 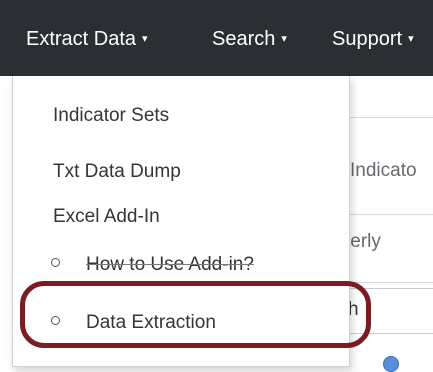 What do you see at coordinates (367, 39) in the screenshot?
I see `nav-support-label: Support` at bounding box center [367, 39].